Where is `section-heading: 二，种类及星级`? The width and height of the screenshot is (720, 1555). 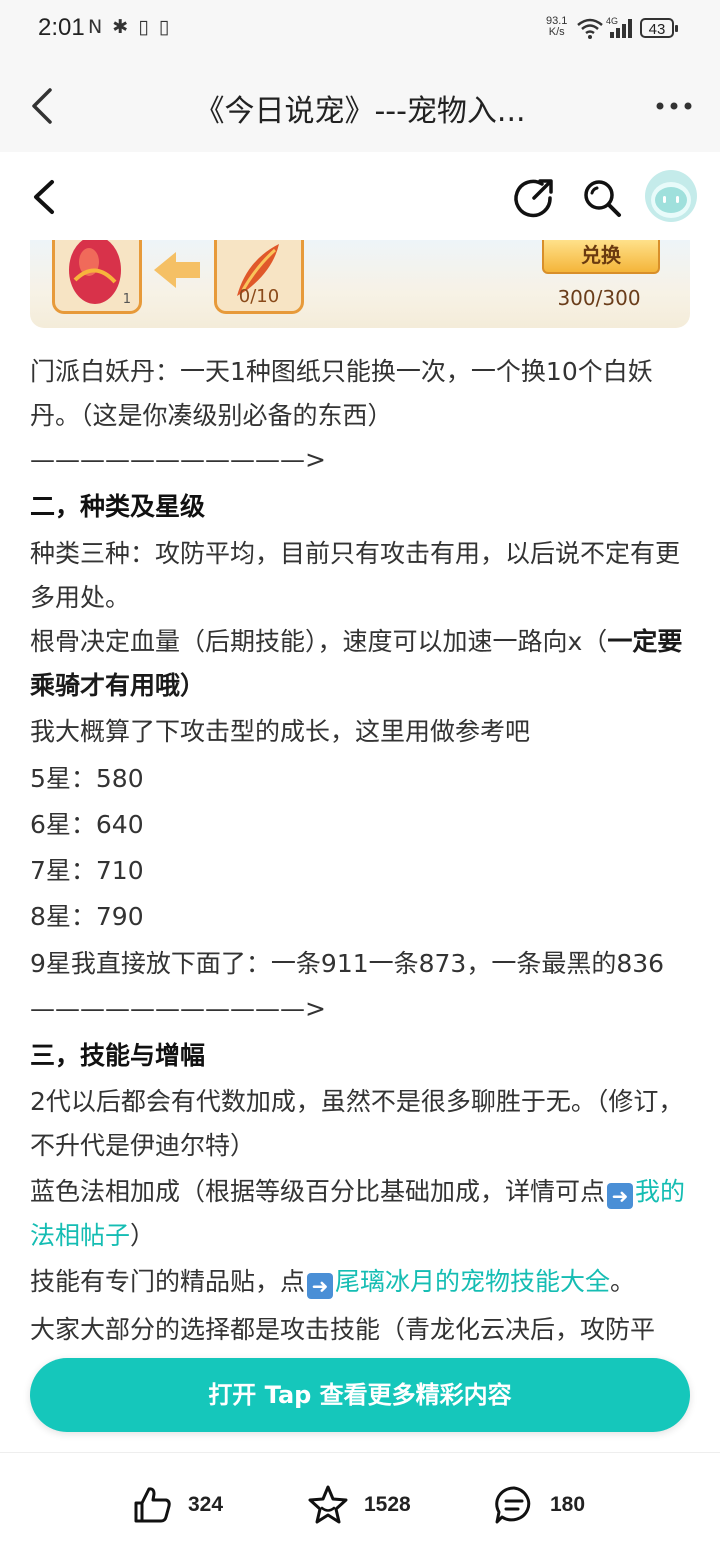 section-heading: 二，种类及星级 is located at coordinates (118, 506).